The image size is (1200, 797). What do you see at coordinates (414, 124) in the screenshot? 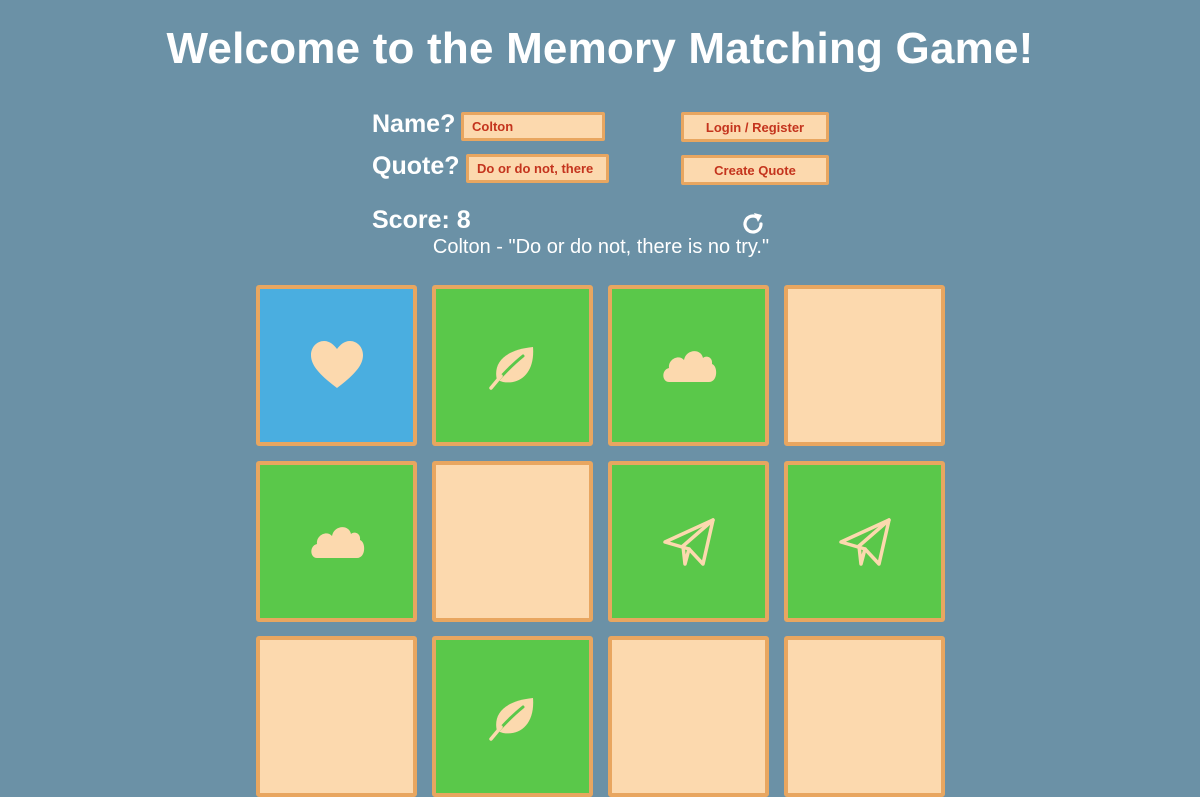
I see `name-label: Name?` at bounding box center [414, 124].